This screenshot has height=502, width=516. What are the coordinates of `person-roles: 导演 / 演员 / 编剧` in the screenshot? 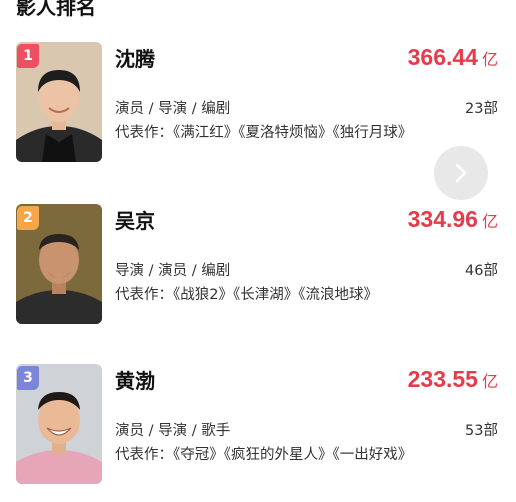 It's located at (173, 271).